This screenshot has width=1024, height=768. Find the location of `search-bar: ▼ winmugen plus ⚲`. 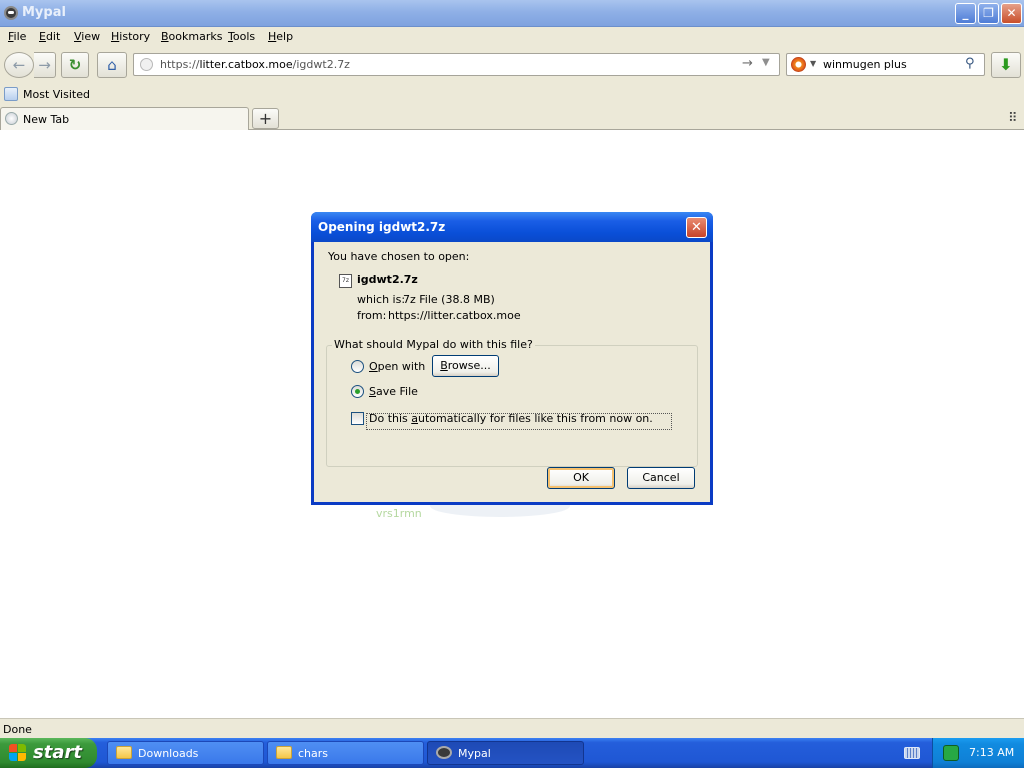

search-bar: ▼ winmugen plus ⚲ is located at coordinates (885, 64).